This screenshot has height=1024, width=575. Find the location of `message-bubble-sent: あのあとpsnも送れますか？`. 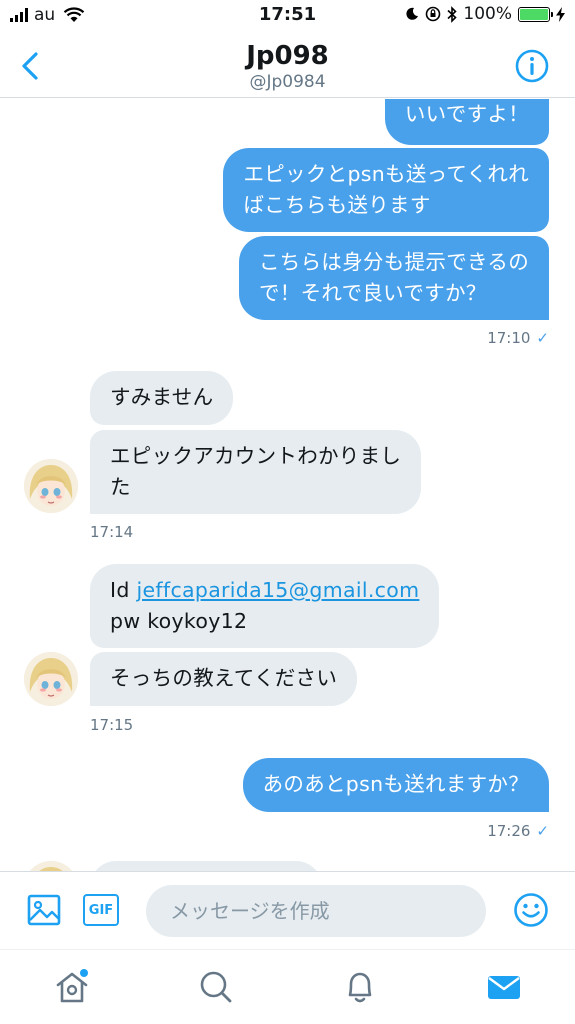

message-bubble-sent: あのあとpsnも送れますか？ is located at coordinates (395, 785).